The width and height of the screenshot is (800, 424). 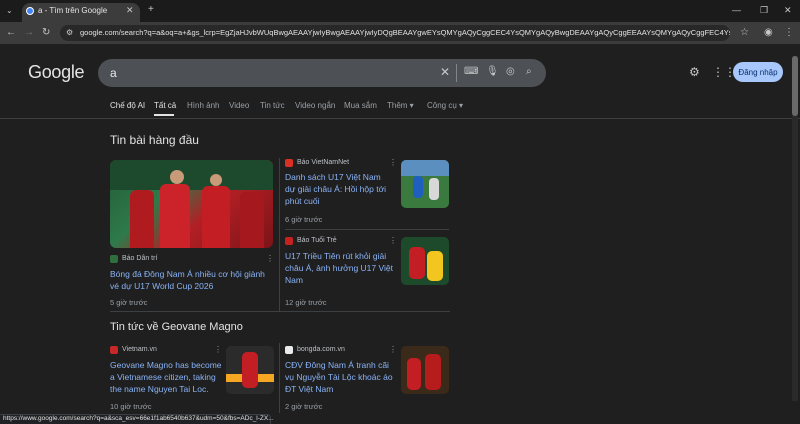 What do you see at coordinates (736, 10) in the screenshot?
I see `minimize-icon: —` at bounding box center [736, 10].